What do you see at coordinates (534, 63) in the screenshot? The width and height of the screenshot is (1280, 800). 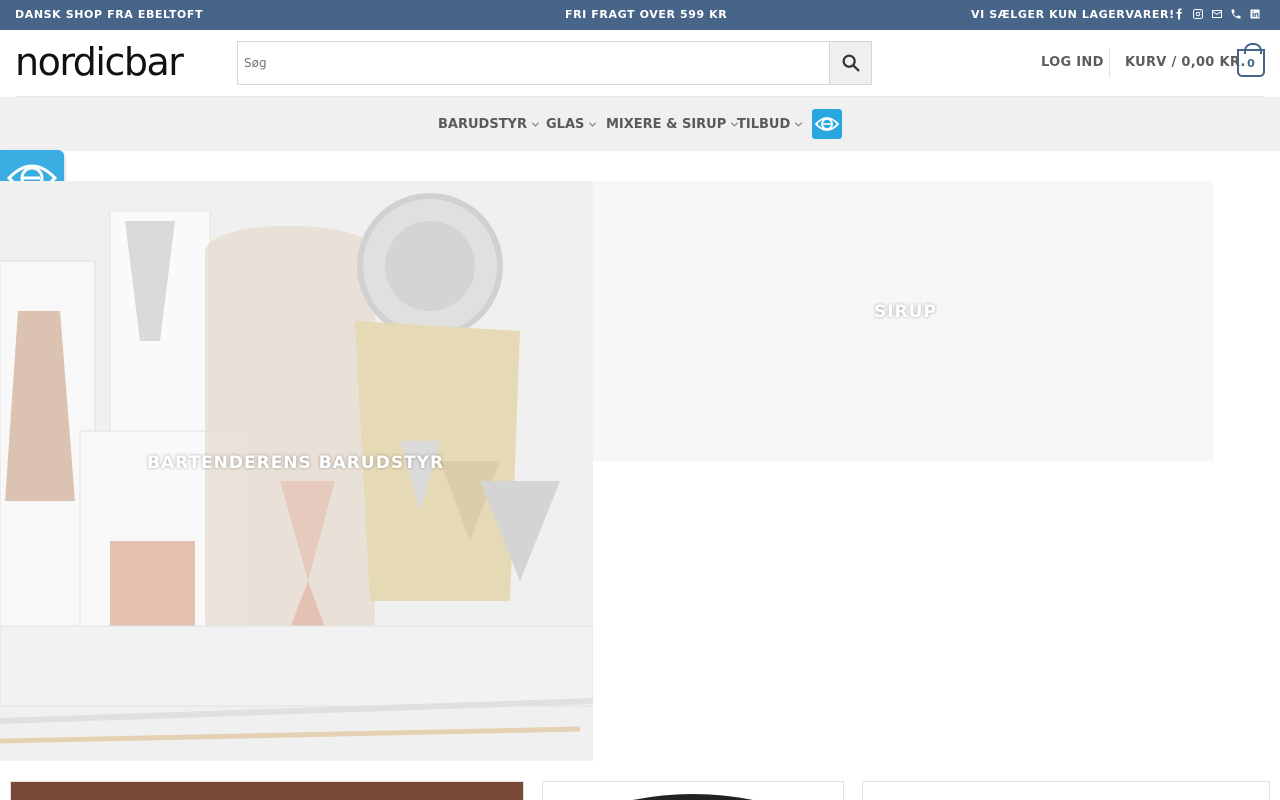 I see `search-input` at bounding box center [534, 63].